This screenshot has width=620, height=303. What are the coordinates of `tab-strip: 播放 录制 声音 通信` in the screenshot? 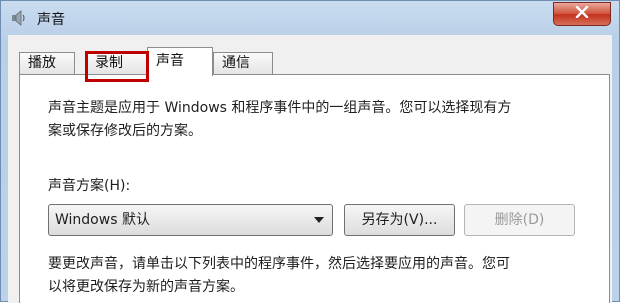 It's located at (314, 64).